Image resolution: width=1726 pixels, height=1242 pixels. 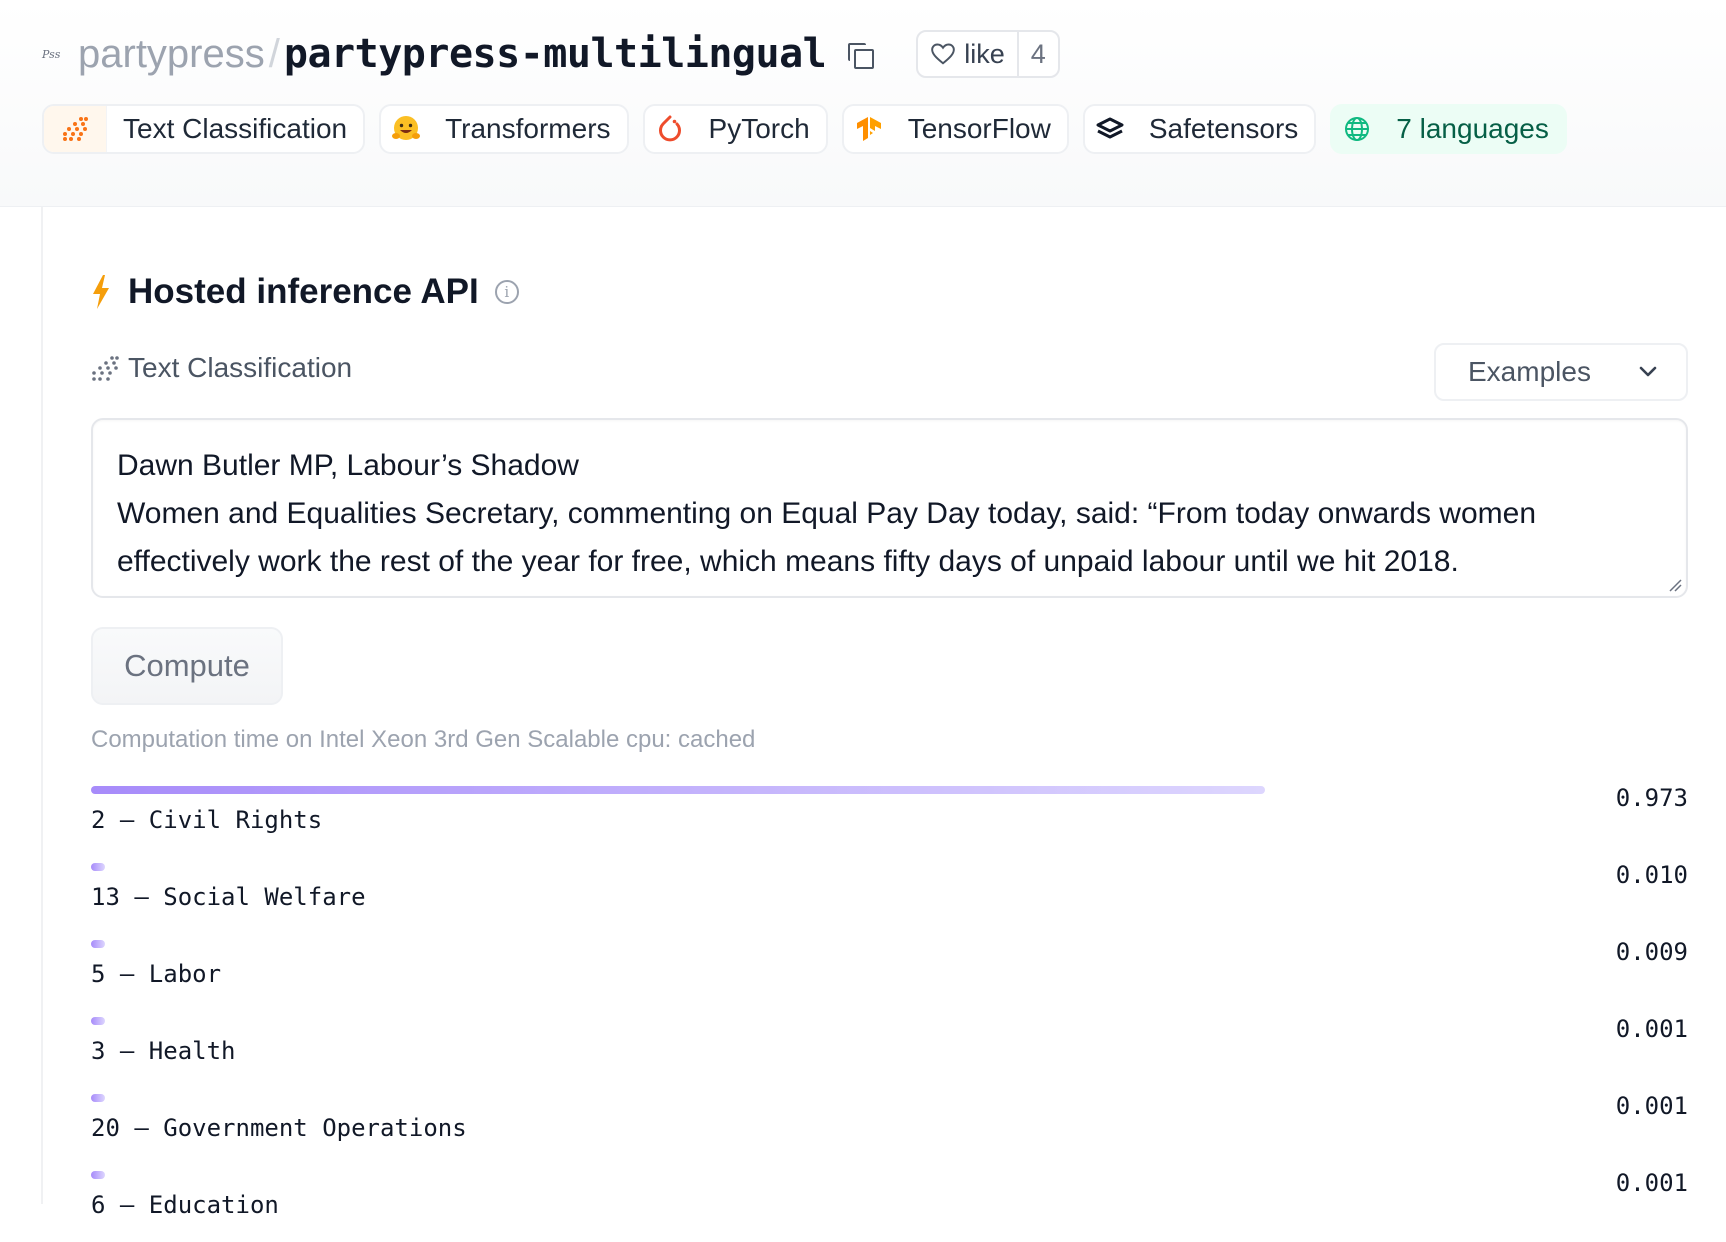 What do you see at coordinates (889, 895) in the screenshot?
I see `result-row: 13 – Social Welfare 0.010` at bounding box center [889, 895].